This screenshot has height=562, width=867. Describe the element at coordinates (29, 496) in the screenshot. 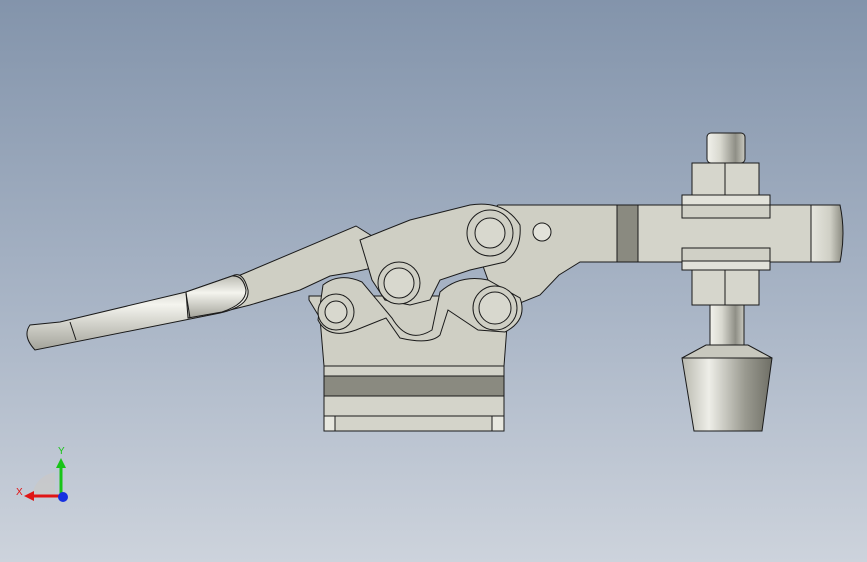

I see `x-arrow-icon` at that location.